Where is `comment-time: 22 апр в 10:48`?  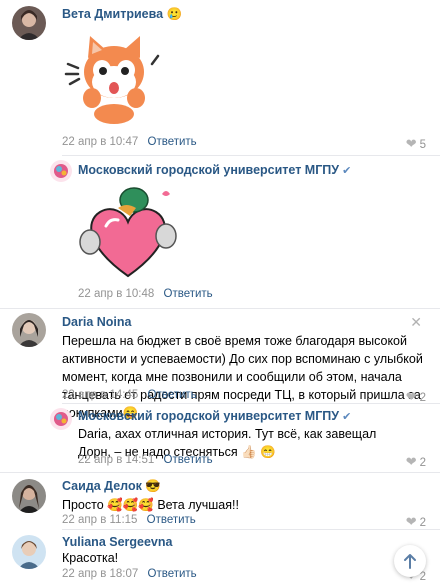
comment-time: 22 апр в 10:48 is located at coordinates (116, 294).